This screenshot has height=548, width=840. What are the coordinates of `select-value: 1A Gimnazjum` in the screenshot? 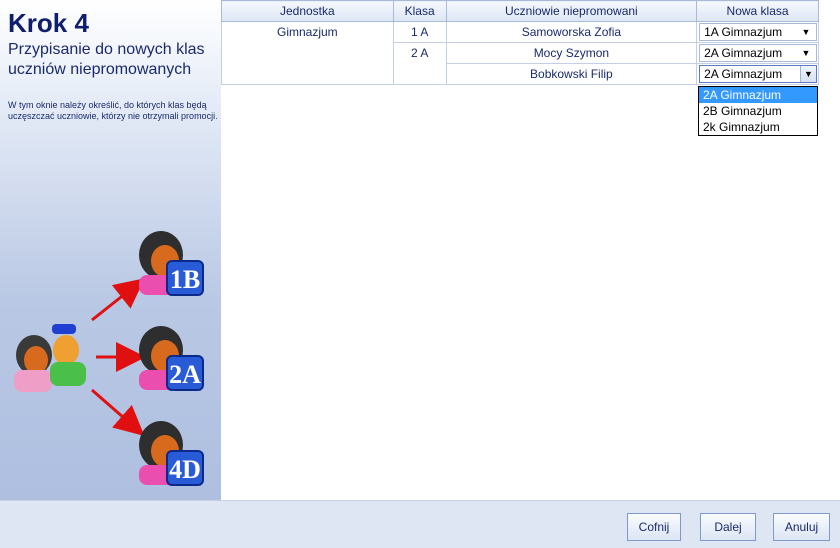 It's located at (743, 32).